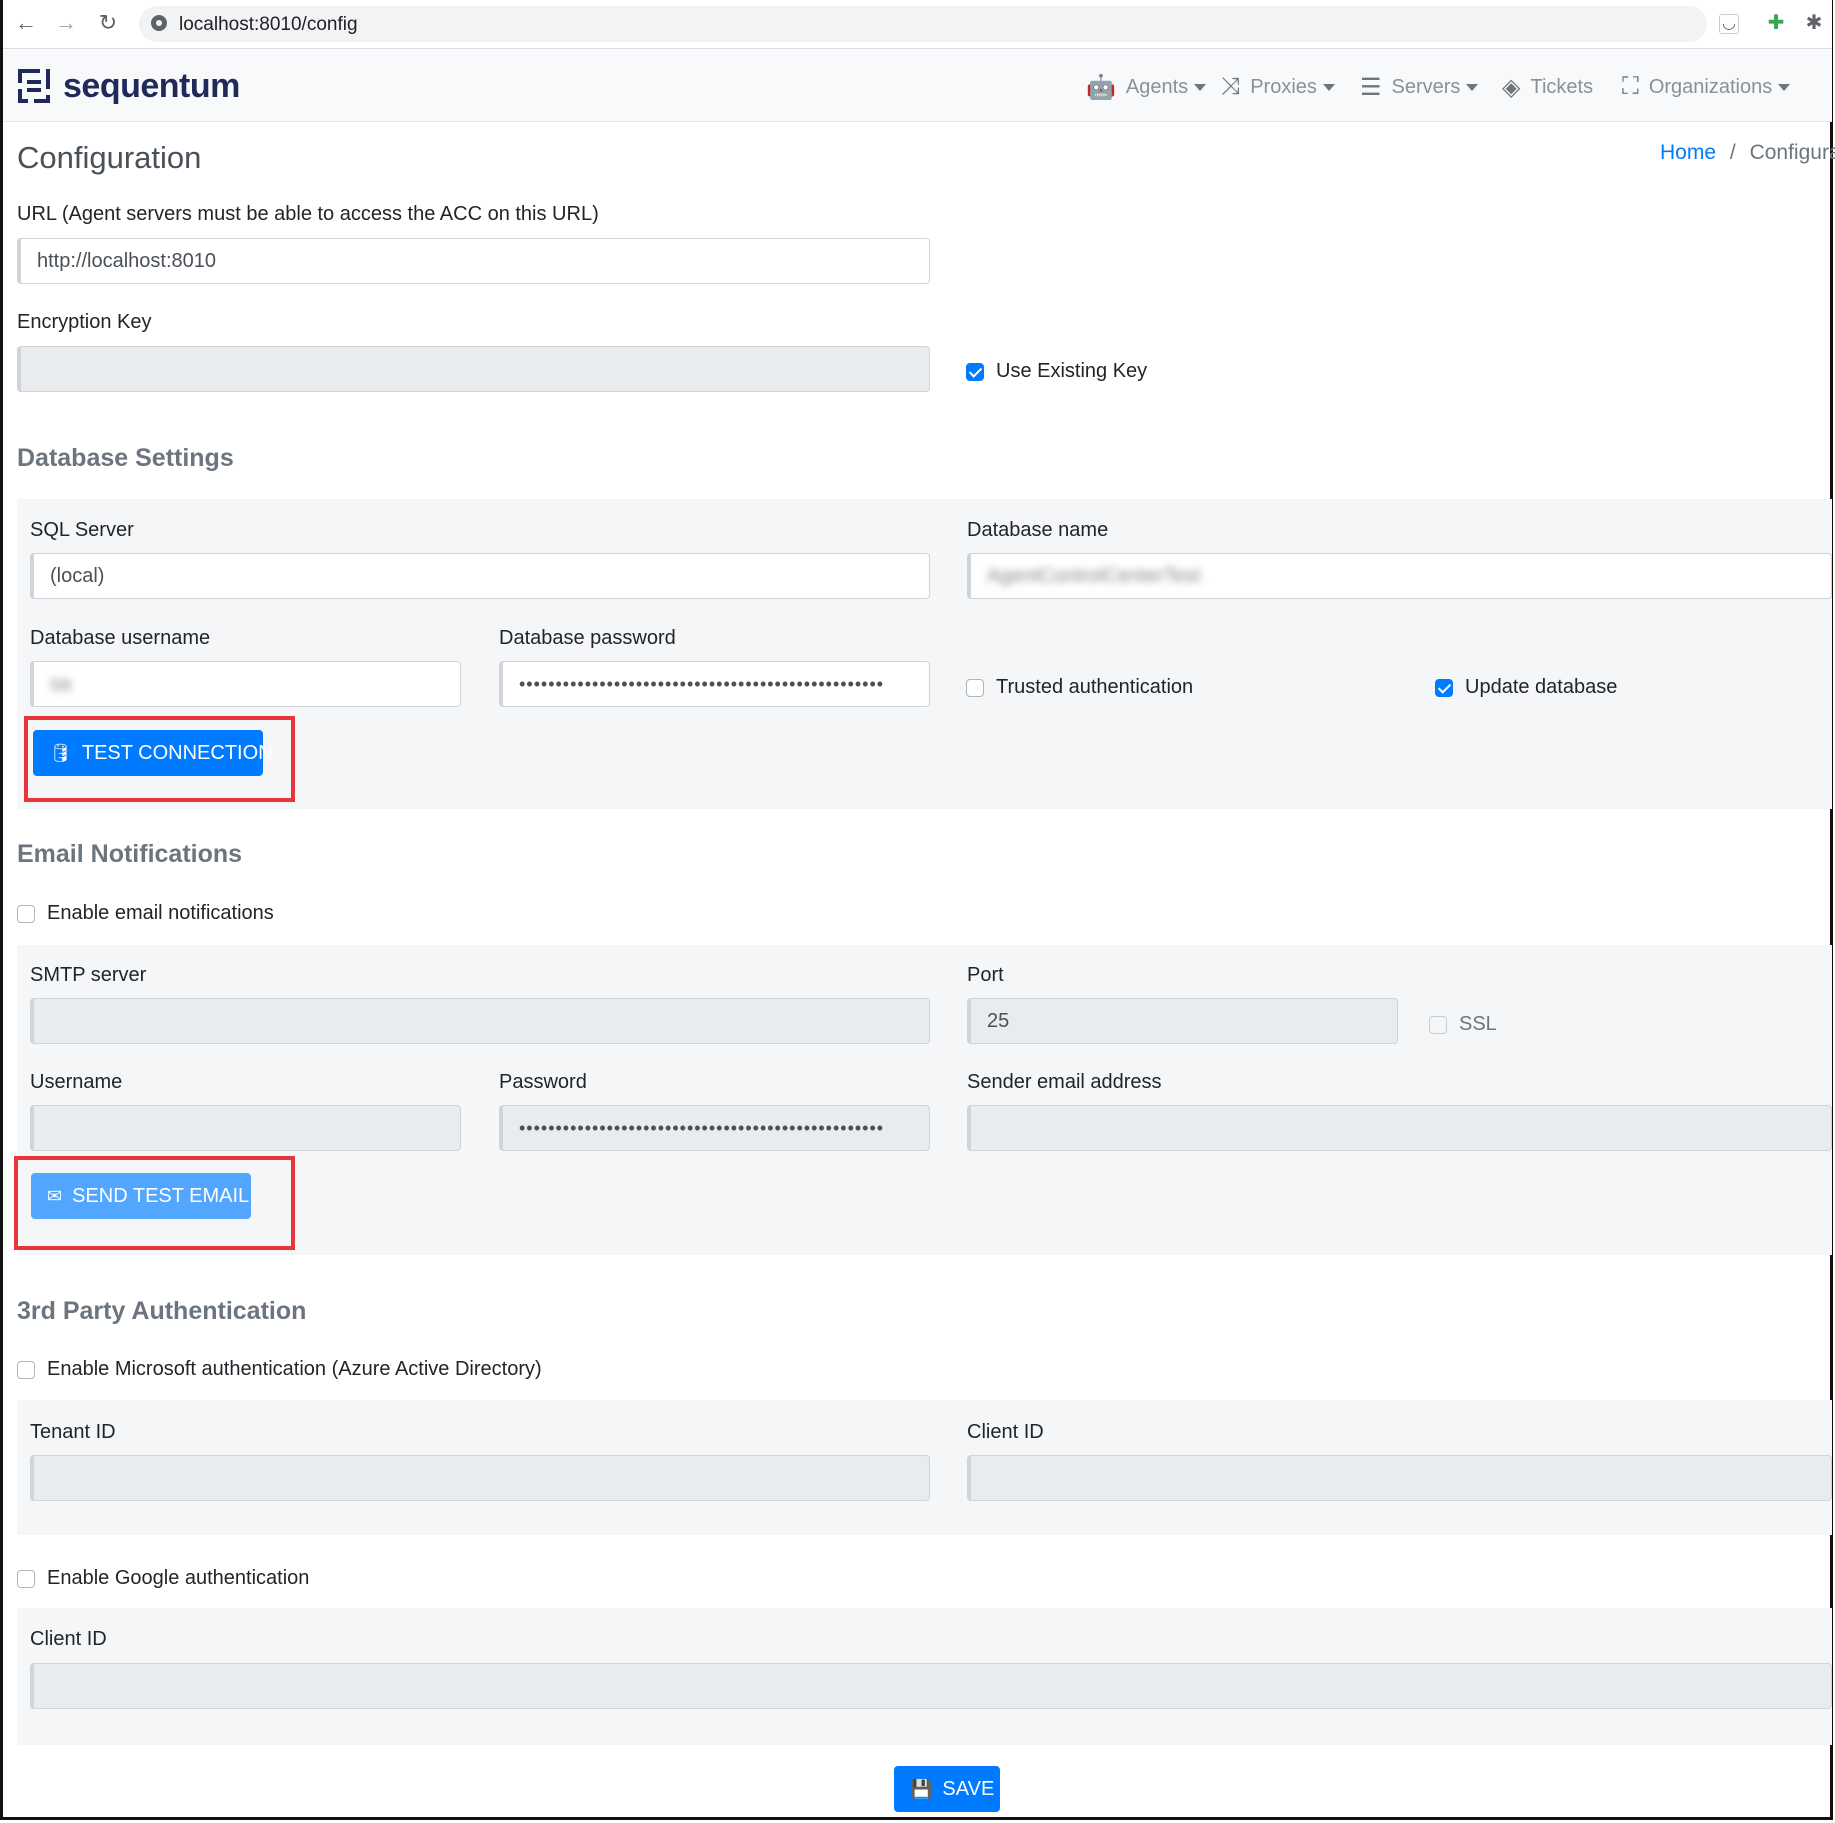 The image size is (1835, 1823). I want to click on nav-servers: ☰ Servers, so click(1419, 87).